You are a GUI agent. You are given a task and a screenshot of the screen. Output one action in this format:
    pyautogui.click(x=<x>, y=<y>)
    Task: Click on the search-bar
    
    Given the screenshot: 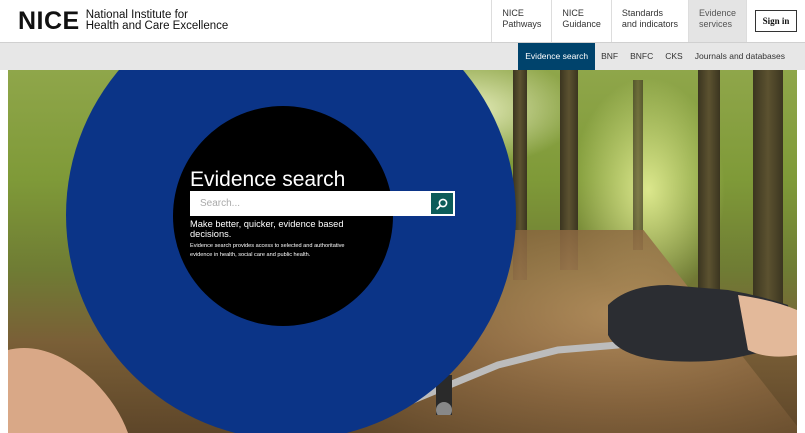 What is the action you would take?
    pyautogui.click(x=322, y=203)
    